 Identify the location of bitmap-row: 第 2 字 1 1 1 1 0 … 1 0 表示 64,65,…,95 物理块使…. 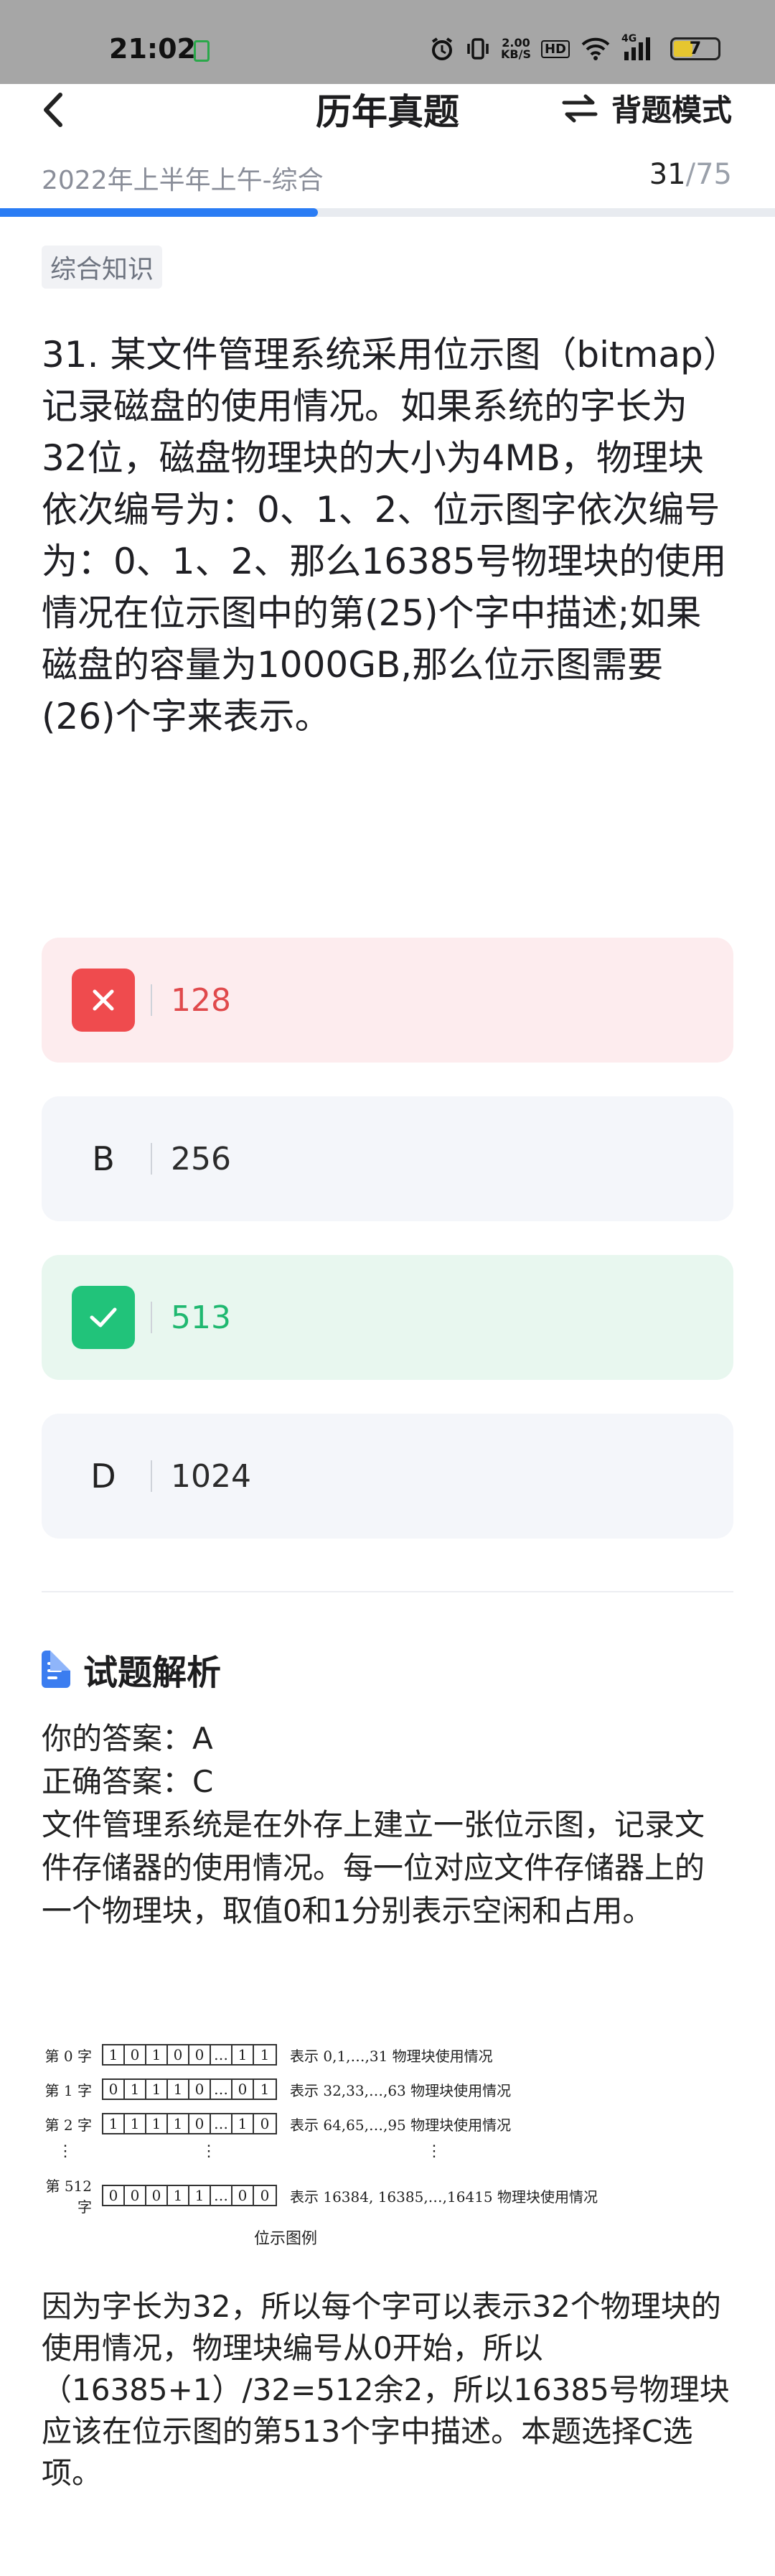
(277, 2123).